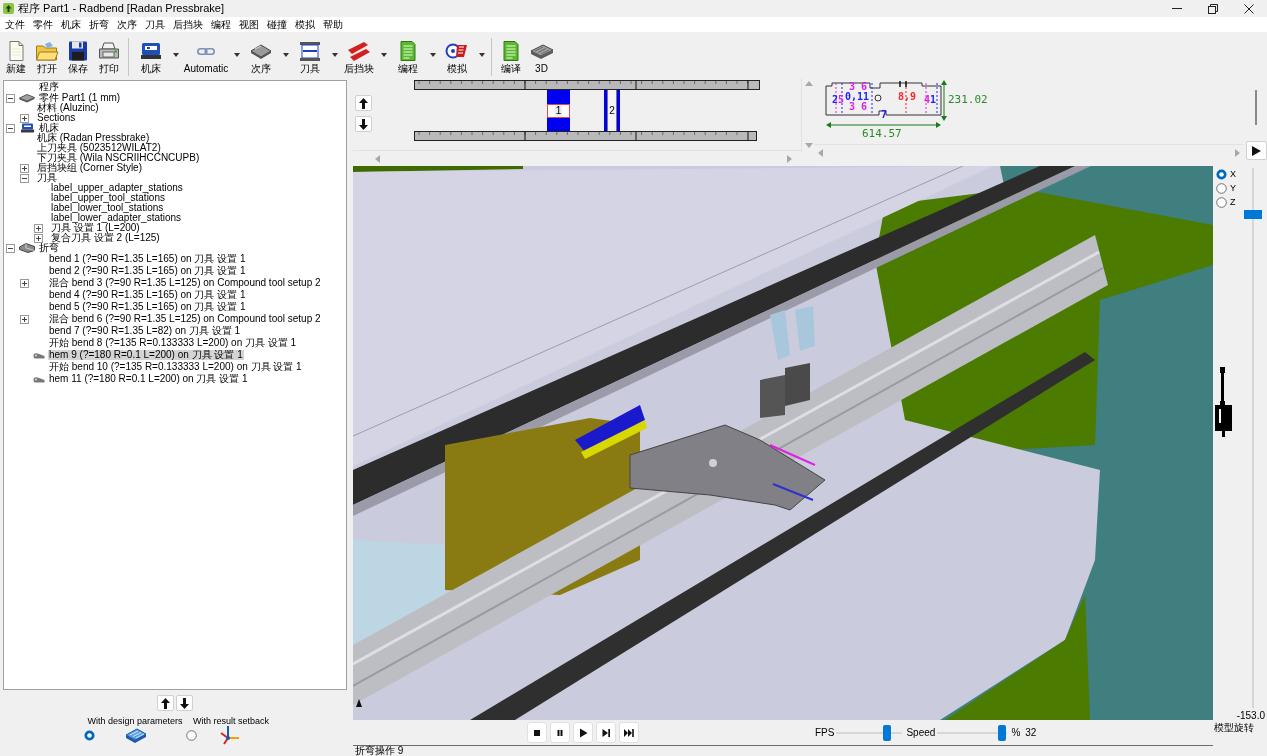 This screenshot has height=756, width=1267. Describe the element at coordinates (188, 24) in the screenshot. I see `menu-item: 后挡块` at that location.